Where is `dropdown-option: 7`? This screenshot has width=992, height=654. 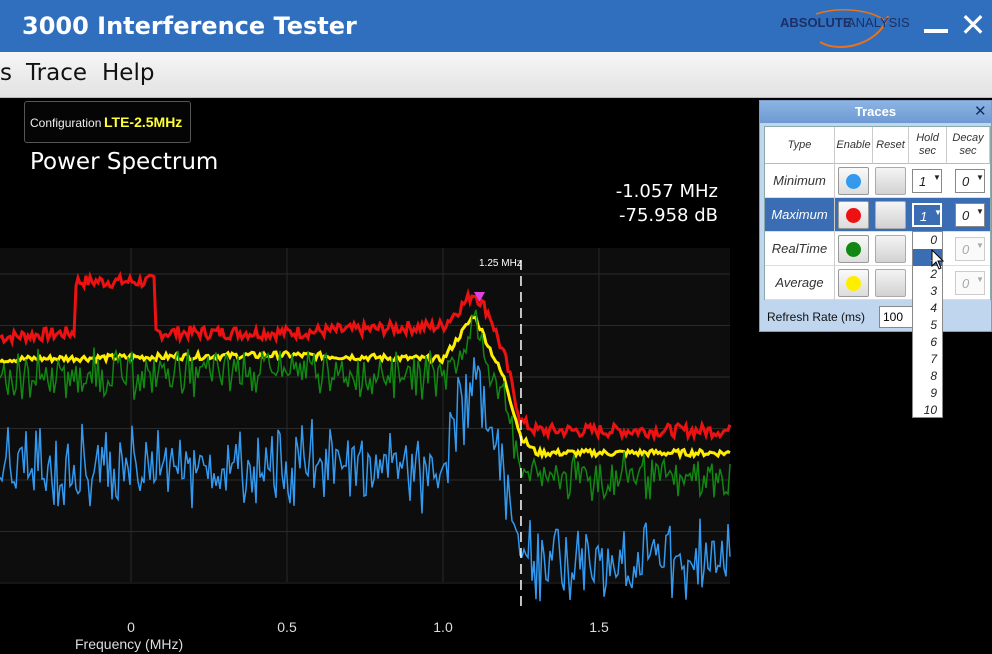
dropdown-option: 7 is located at coordinates (927, 359).